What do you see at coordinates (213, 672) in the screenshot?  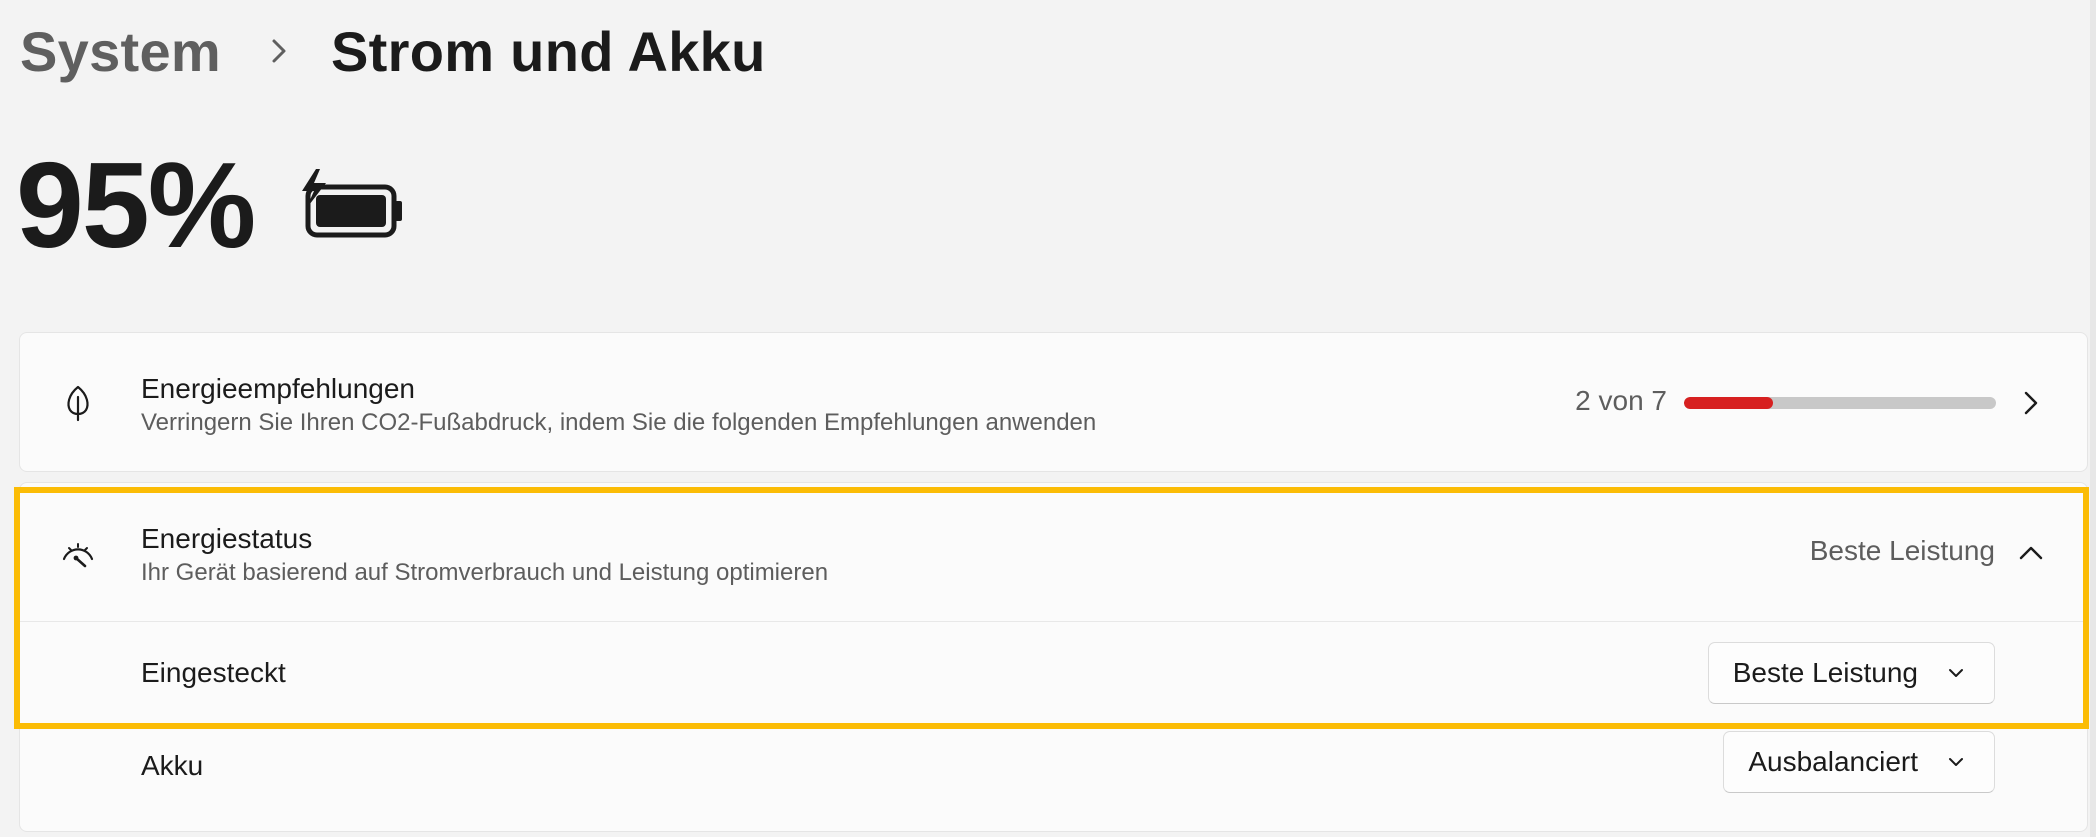 I see `plugged-in-label: Eingesteckt` at bounding box center [213, 672].